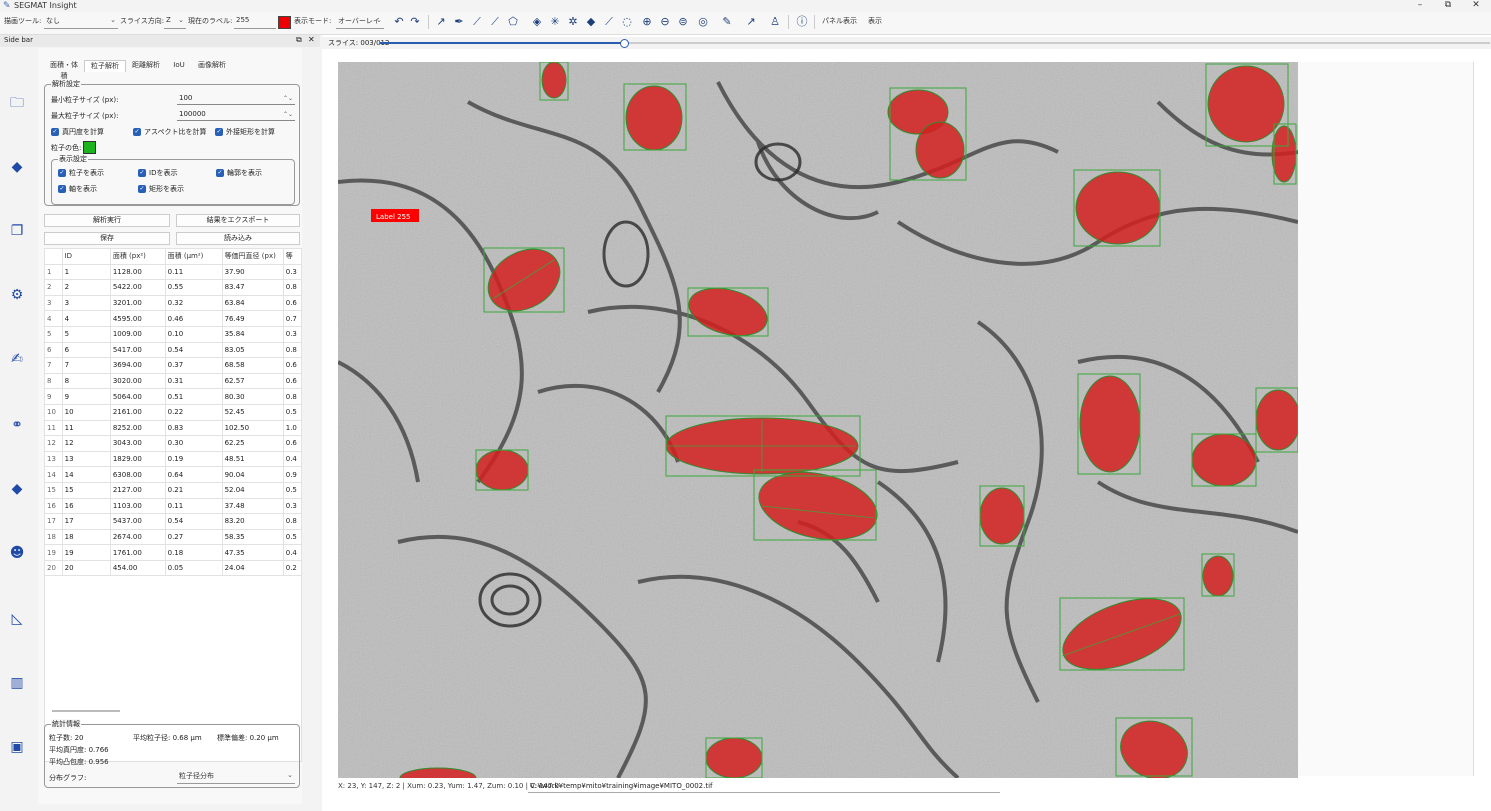 The width and height of the screenshot is (1491, 811). Describe the element at coordinates (292, 459) in the screenshot. I see `table-cell: 0.4` at that location.